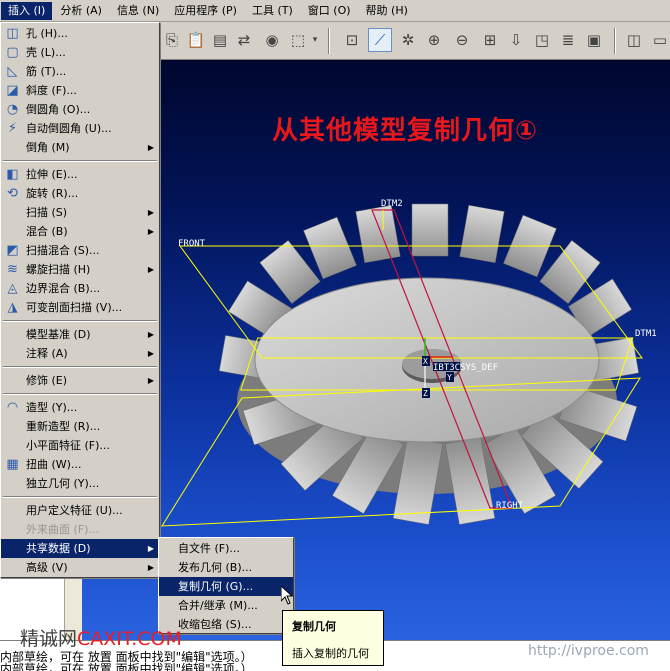 The height and width of the screenshot is (671, 670). Describe the element at coordinates (12, 33) in the screenshot. I see `hole-icon: ◫` at that location.